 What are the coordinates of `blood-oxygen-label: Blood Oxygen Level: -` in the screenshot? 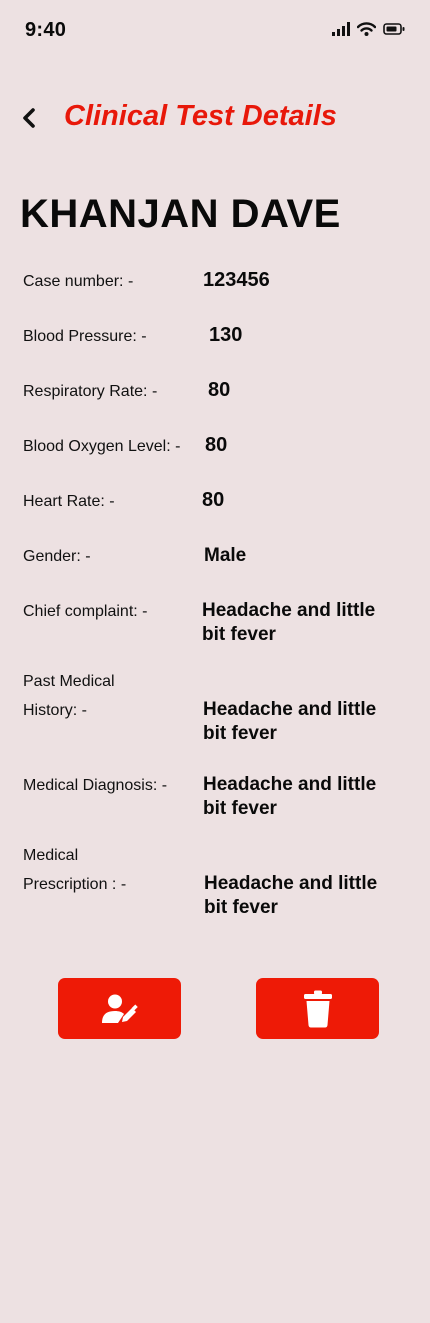 It's located at (102, 446).